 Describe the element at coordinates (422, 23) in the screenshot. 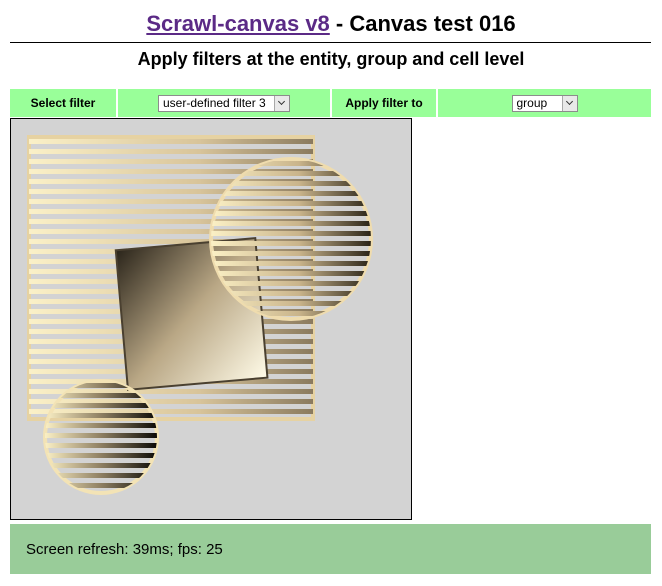

I see `title-suffix: - Canvas test 016` at that location.